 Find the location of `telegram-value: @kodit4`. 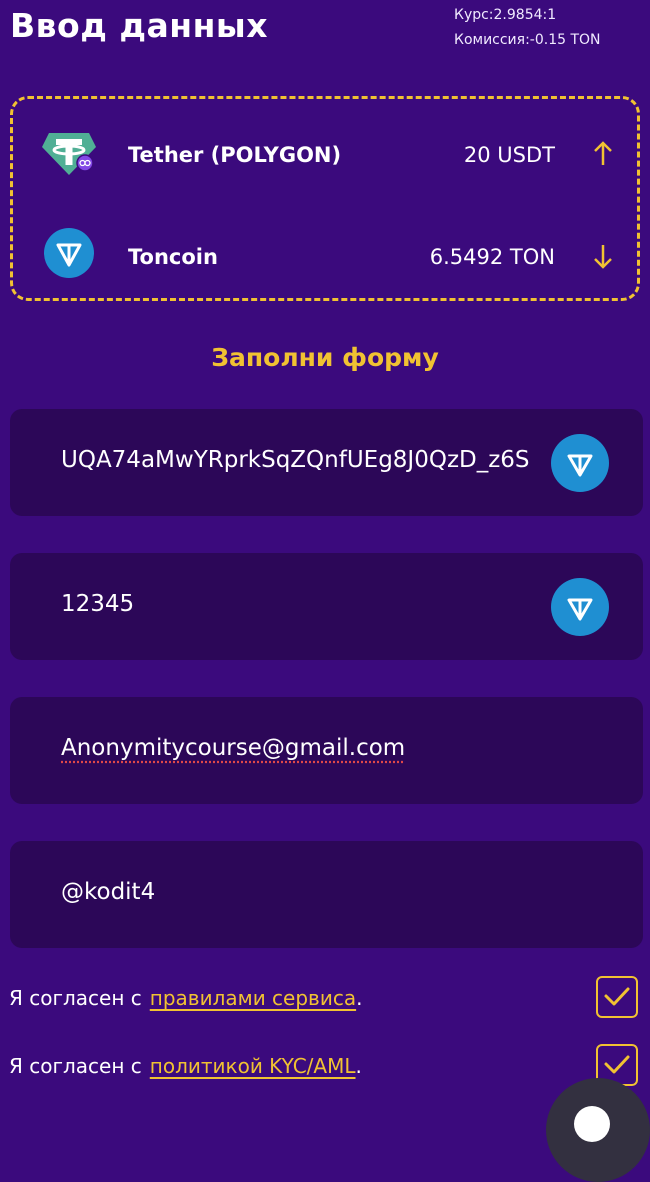

telegram-value: @kodit4 is located at coordinates (108, 892).